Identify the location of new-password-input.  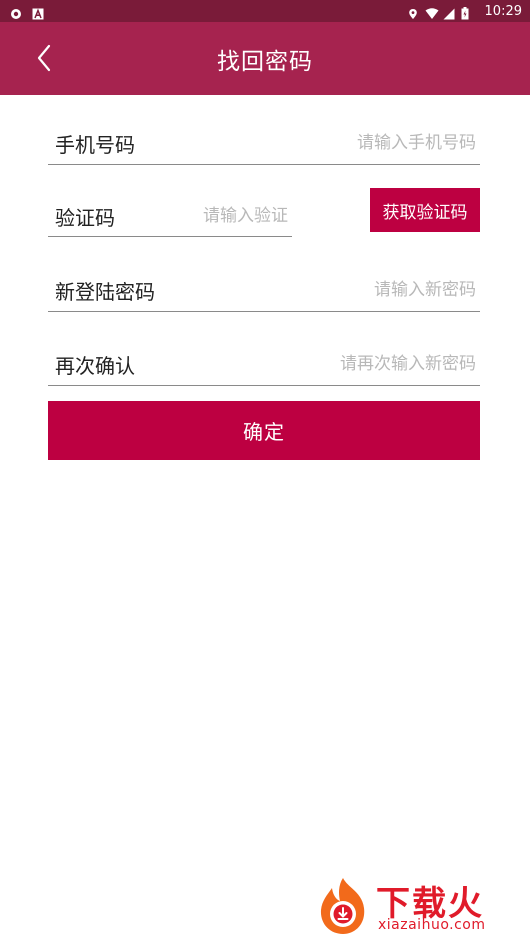
(317, 290).